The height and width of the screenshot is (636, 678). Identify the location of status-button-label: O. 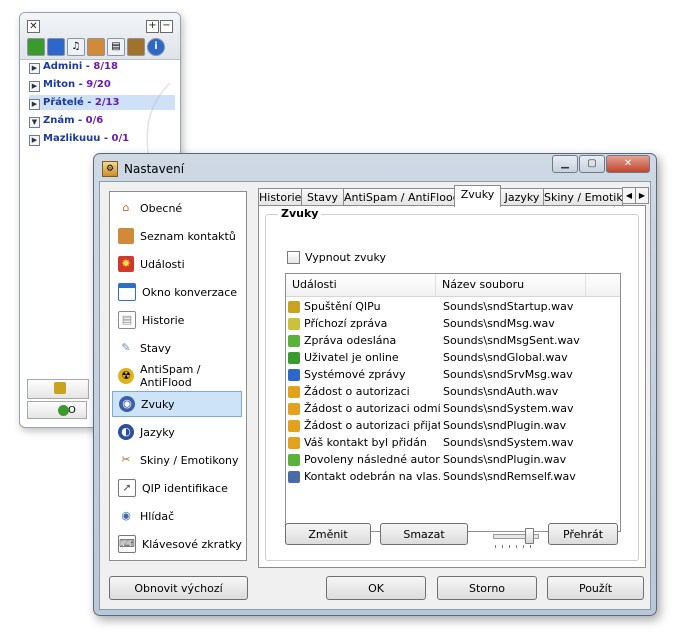
(72, 410).